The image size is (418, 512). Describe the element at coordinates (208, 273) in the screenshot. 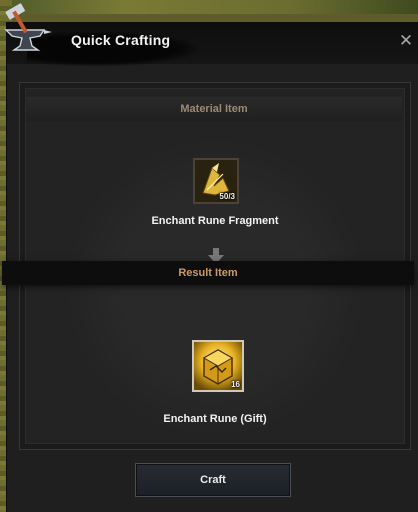

I see `result-item-header: Result Item` at that location.